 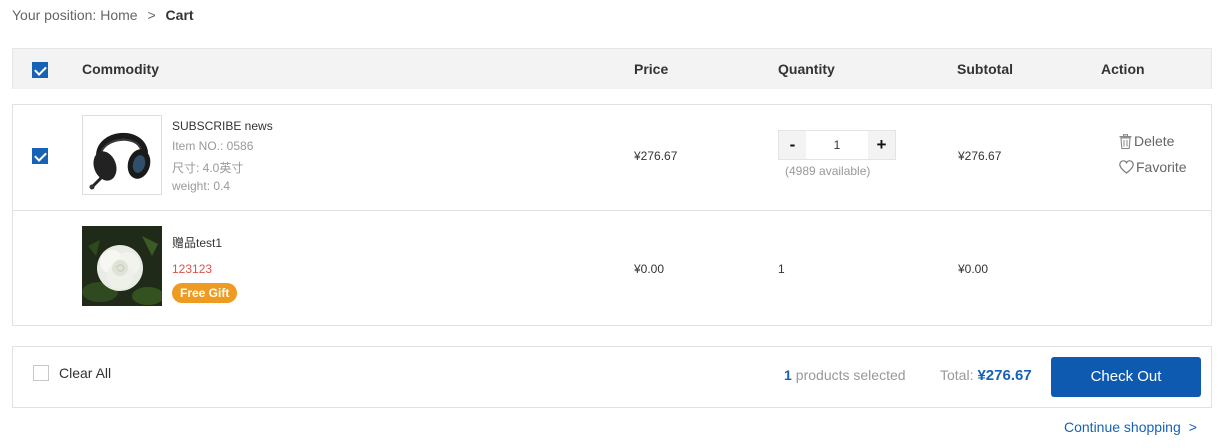 I want to click on quantity-stepper: - 1 +, so click(x=837, y=145).